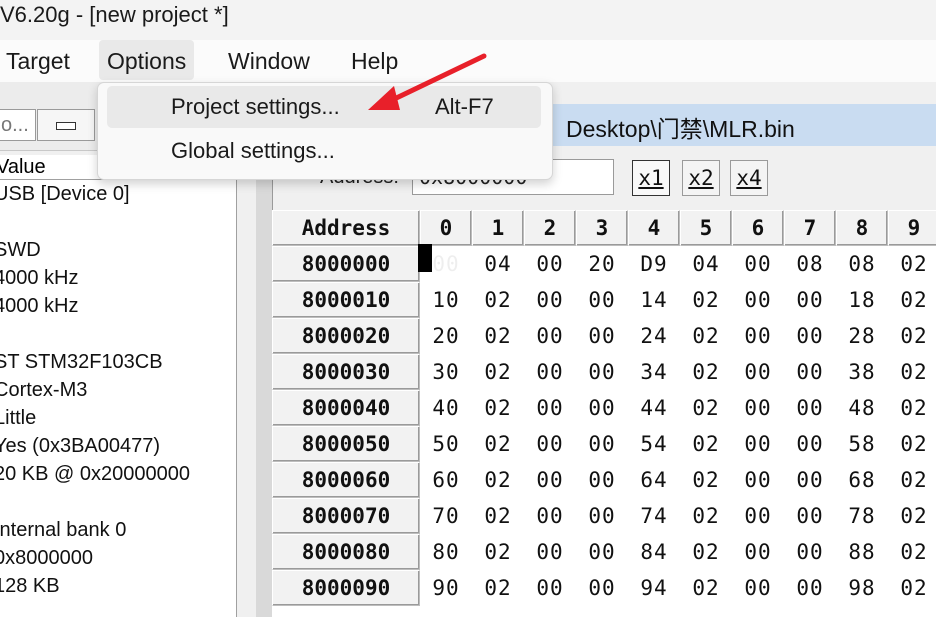 The width and height of the screenshot is (936, 617). What do you see at coordinates (20, 250) in the screenshot?
I see `property-value: SWD` at bounding box center [20, 250].